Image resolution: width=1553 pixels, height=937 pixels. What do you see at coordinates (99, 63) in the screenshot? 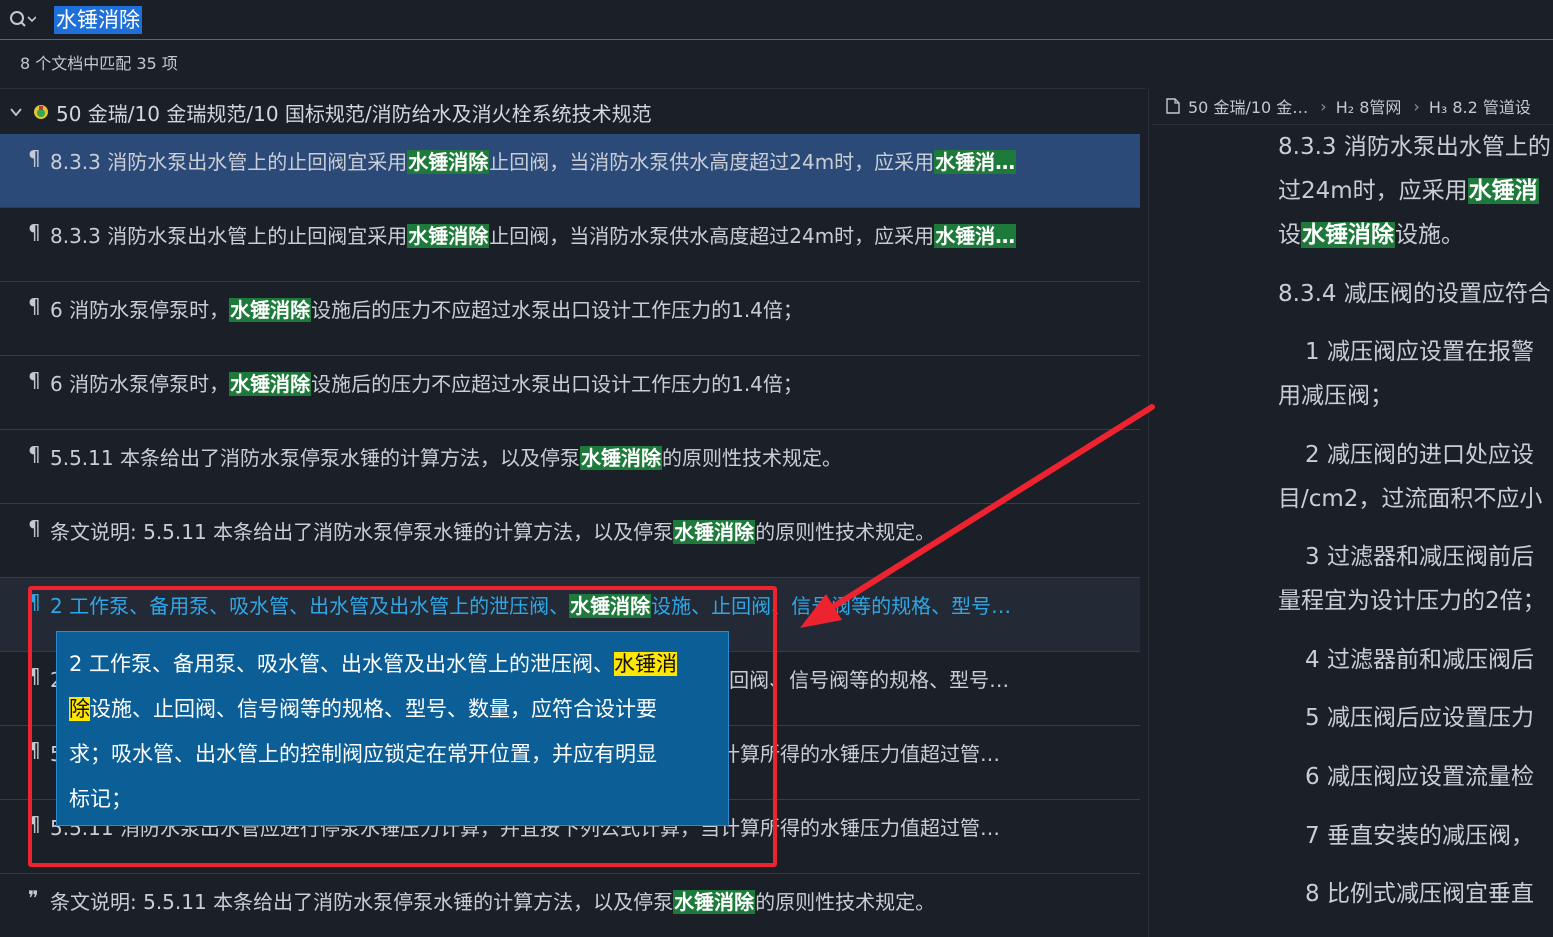
I see `match-summary: 8 个文档中匹配 35 项` at bounding box center [99, 63].